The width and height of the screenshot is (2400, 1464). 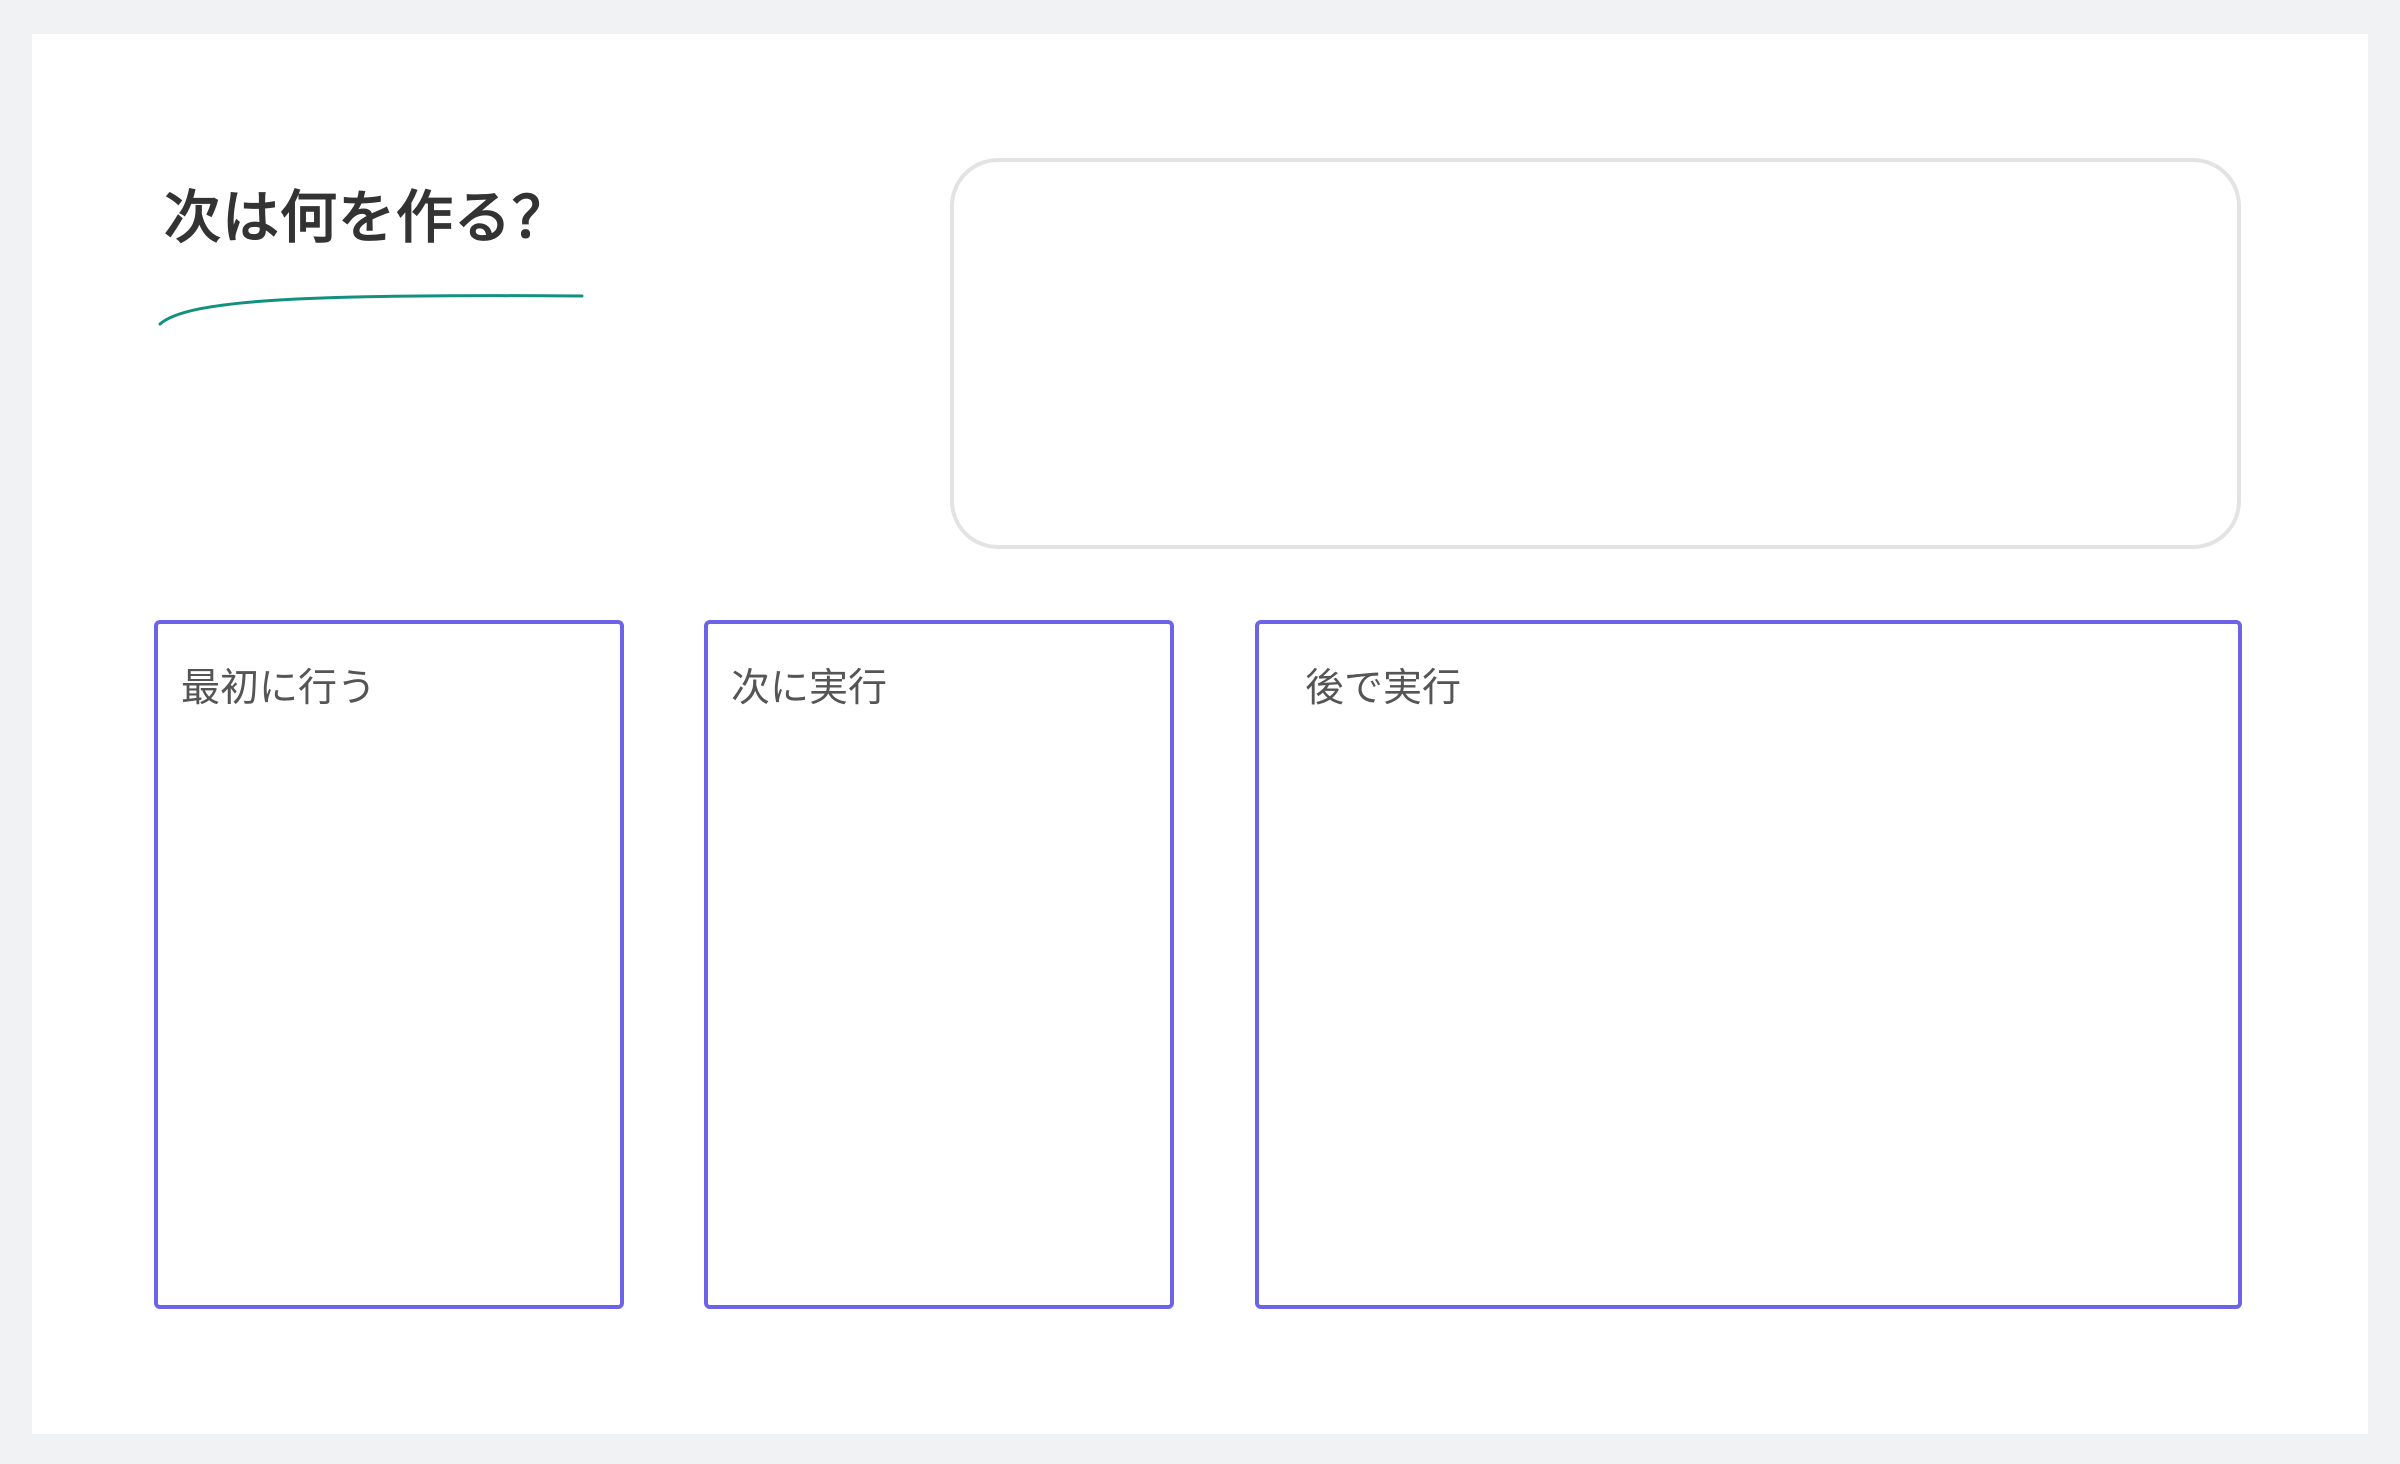 I want to click on column-do-next: 次に実行, so click(x=939, y=964).